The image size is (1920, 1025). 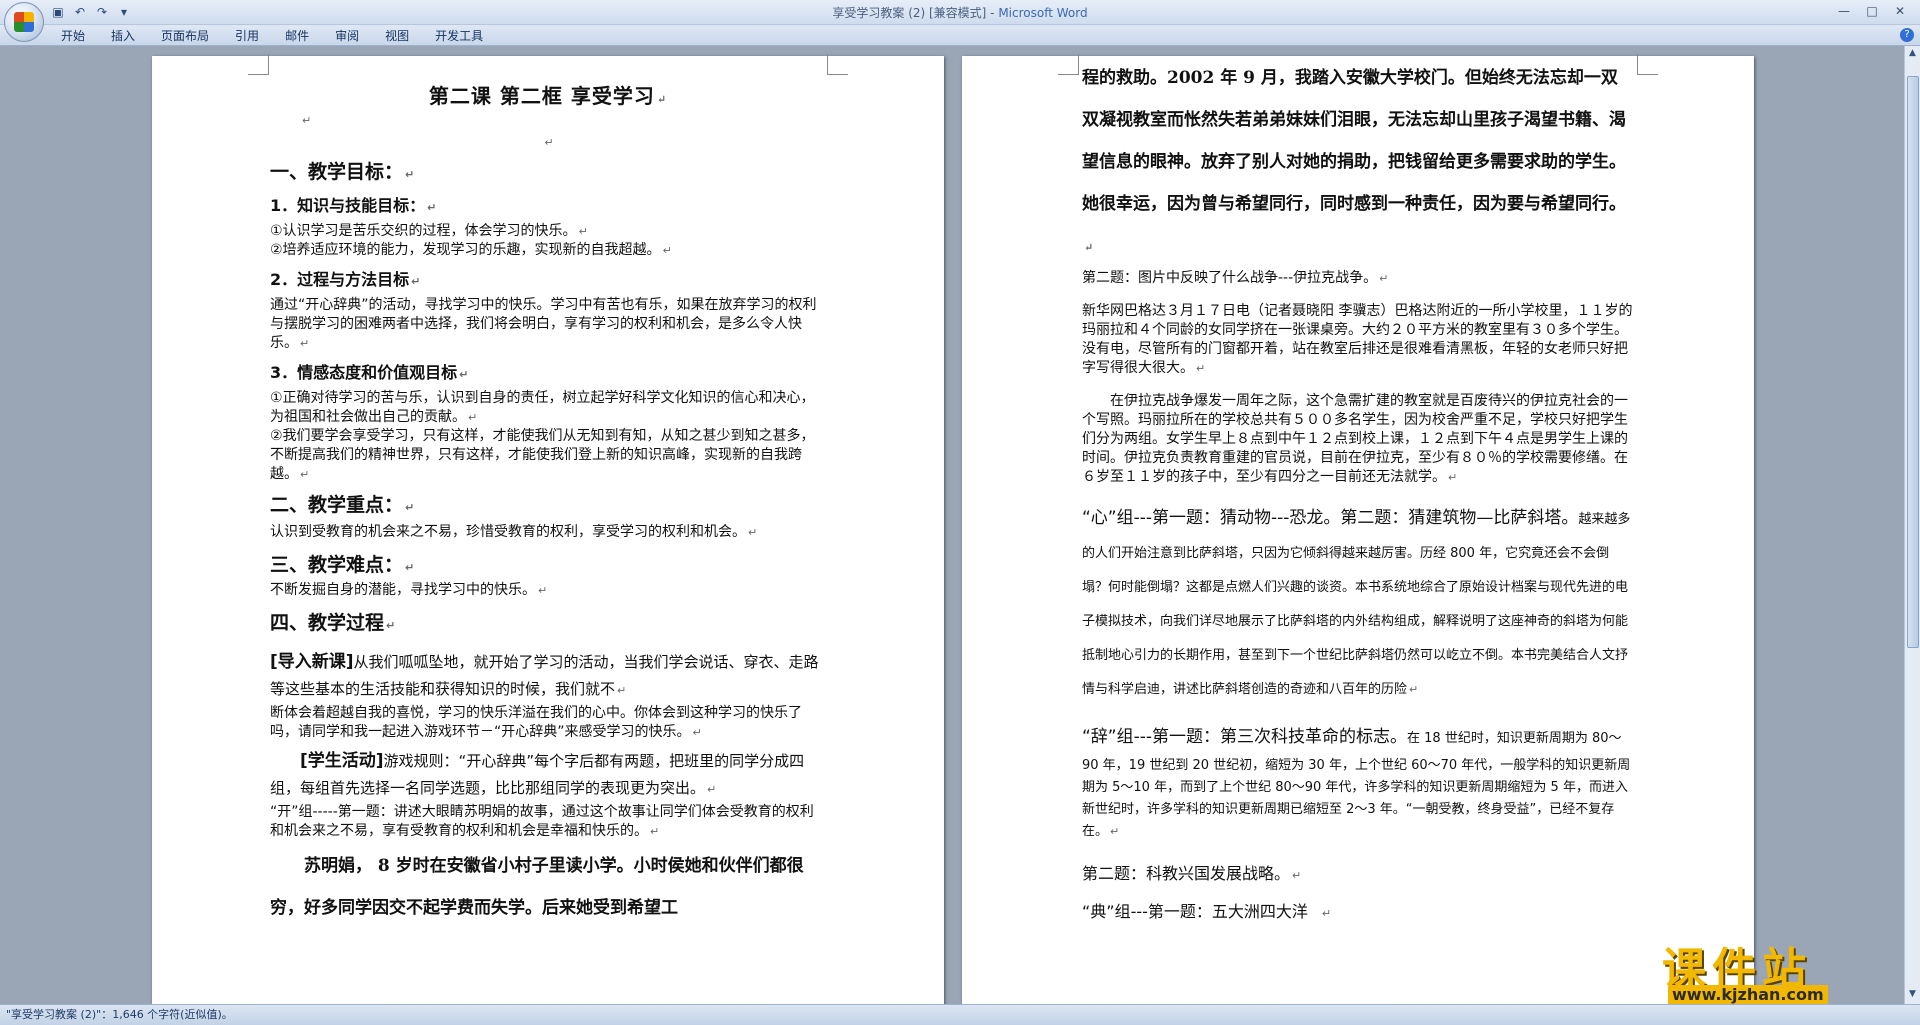 What do you see at coordinates (1907, 35) in the screenshot?
I see `help-icon: ?` at bounding box center [1907, 35].